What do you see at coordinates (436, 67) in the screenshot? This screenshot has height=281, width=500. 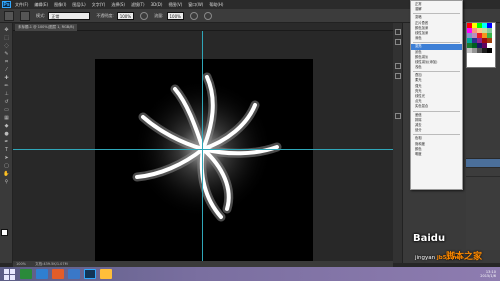 I see `blend-lighter-color: 浅色` at bounding box center [436, 67].